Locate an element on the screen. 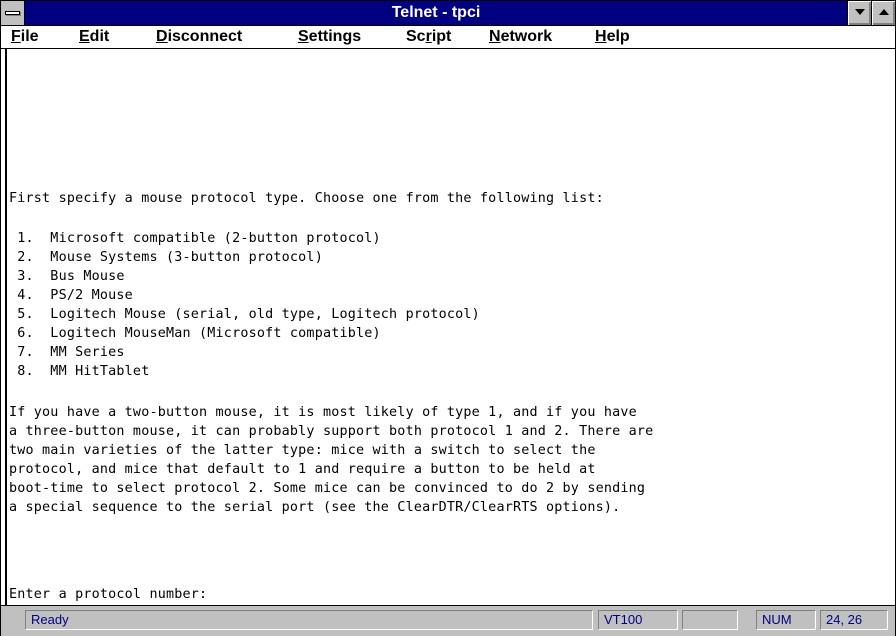  terminal-line: 2. Mouse Systems (3-button protocol) is located at coordinates (166, 257).